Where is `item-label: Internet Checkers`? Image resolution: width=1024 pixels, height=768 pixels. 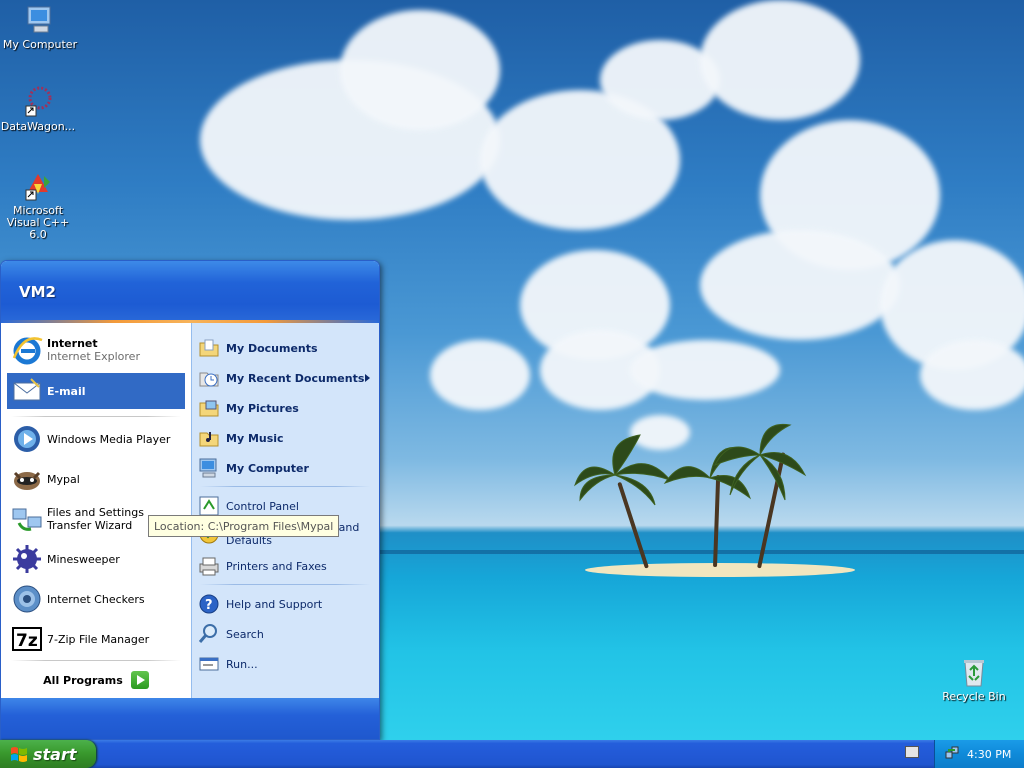
item-label: Internet Checkers is located at coordinates (96, 599).